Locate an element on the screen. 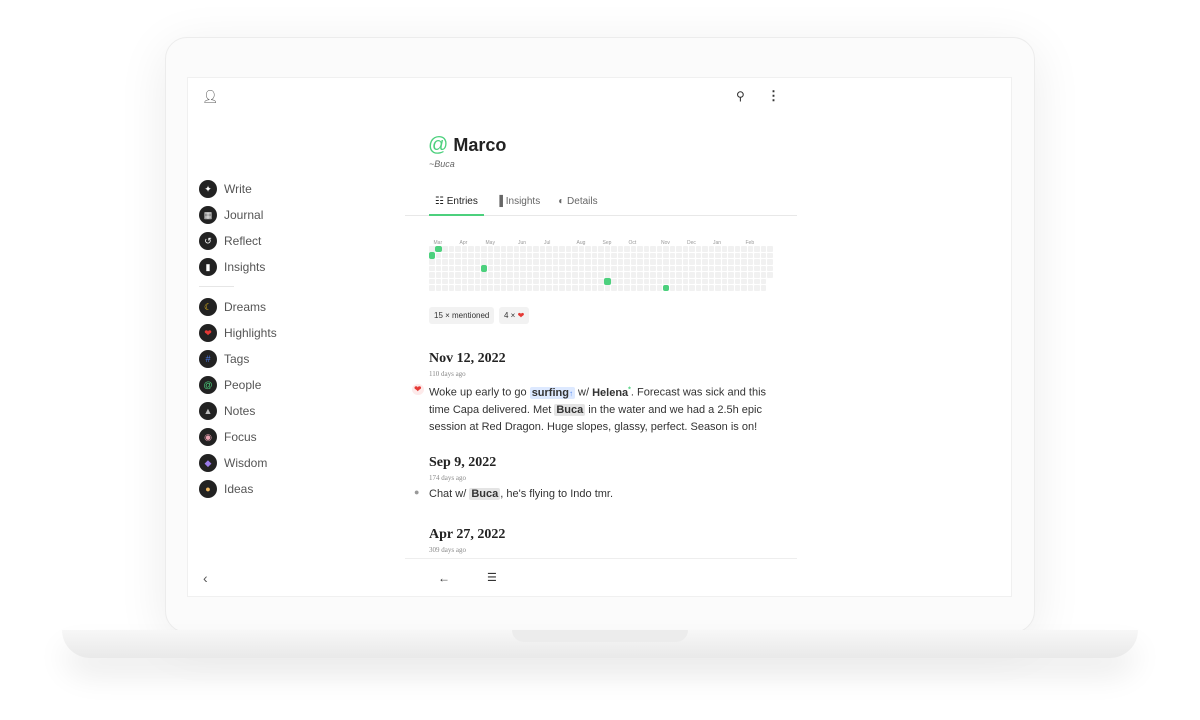 Image resolution: width=1200 pixels, height=720 pixels. tag-surfing: surfing↑ is located at coordinates (552, 392).